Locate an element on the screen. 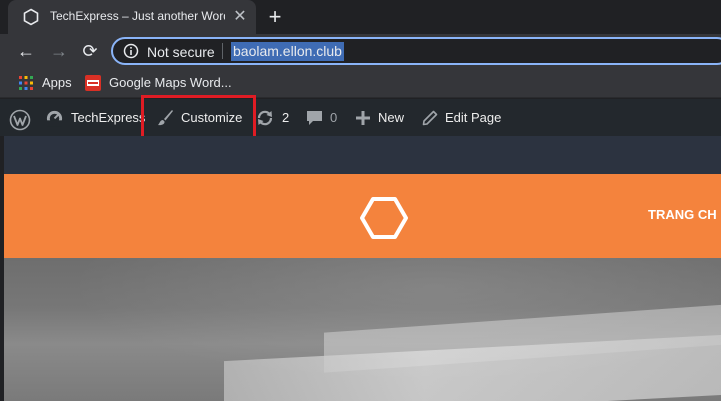  edit-page-label: Edit Page is located at coordinates (473, 117).